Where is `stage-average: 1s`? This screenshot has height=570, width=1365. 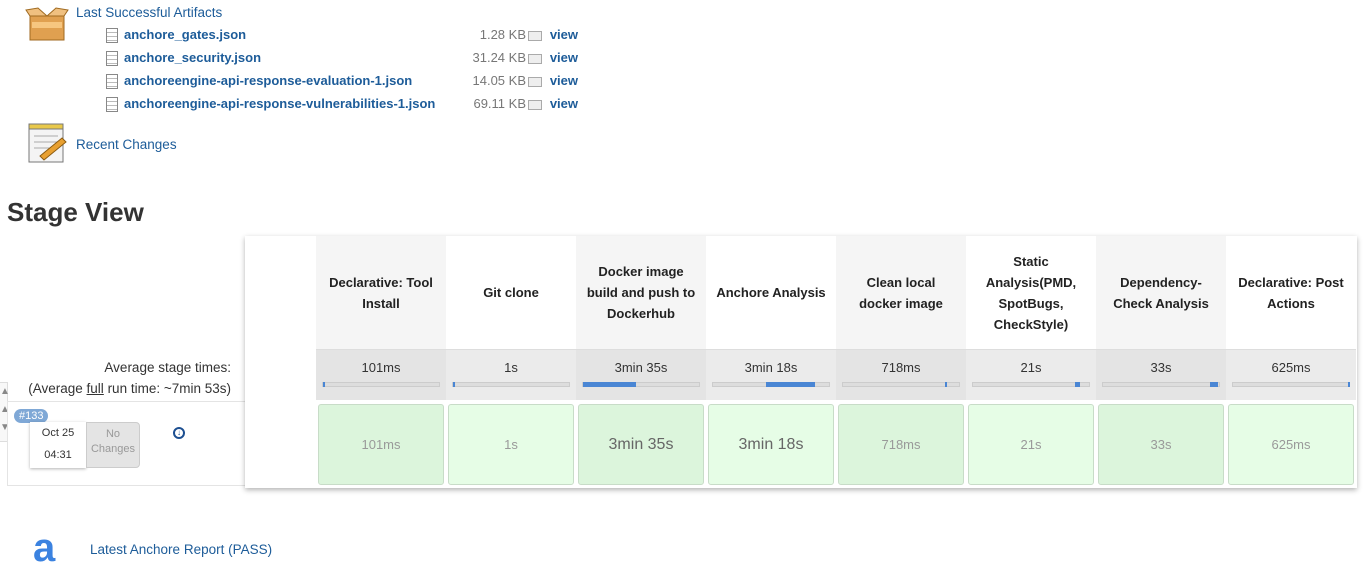
stage-average: 1s is located at coordinates (511, 374).